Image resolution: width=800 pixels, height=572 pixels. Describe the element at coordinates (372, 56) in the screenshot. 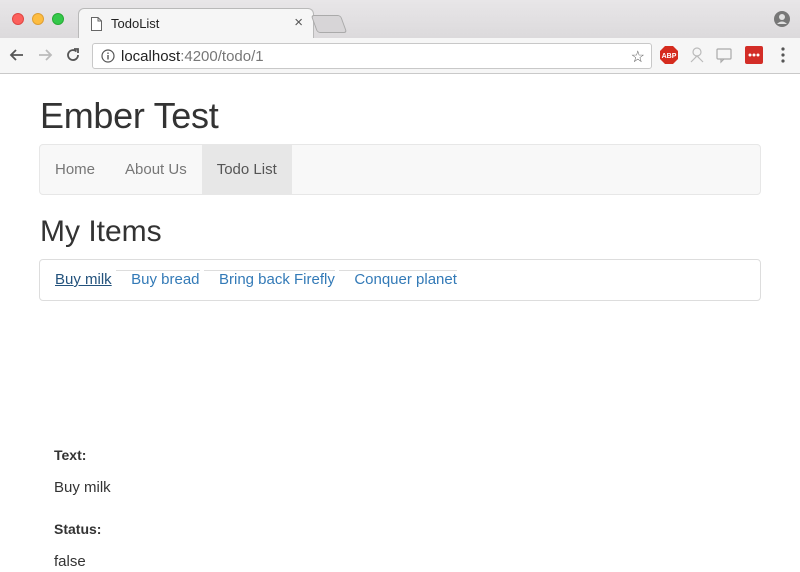

I see `address-bar: localhost:4200/todo/1 ☆` at that location.